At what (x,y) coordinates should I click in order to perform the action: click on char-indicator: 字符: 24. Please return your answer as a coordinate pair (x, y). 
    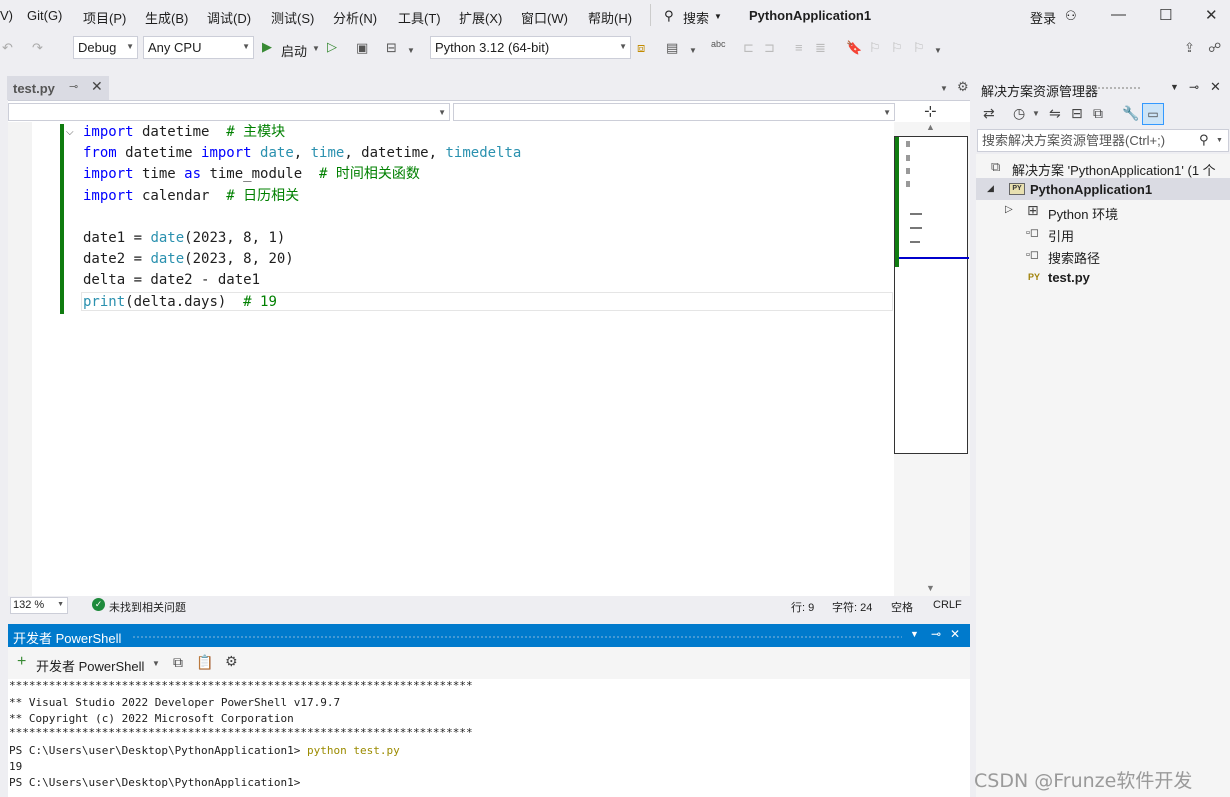
    Looking at the image, I should click on (852, 607).